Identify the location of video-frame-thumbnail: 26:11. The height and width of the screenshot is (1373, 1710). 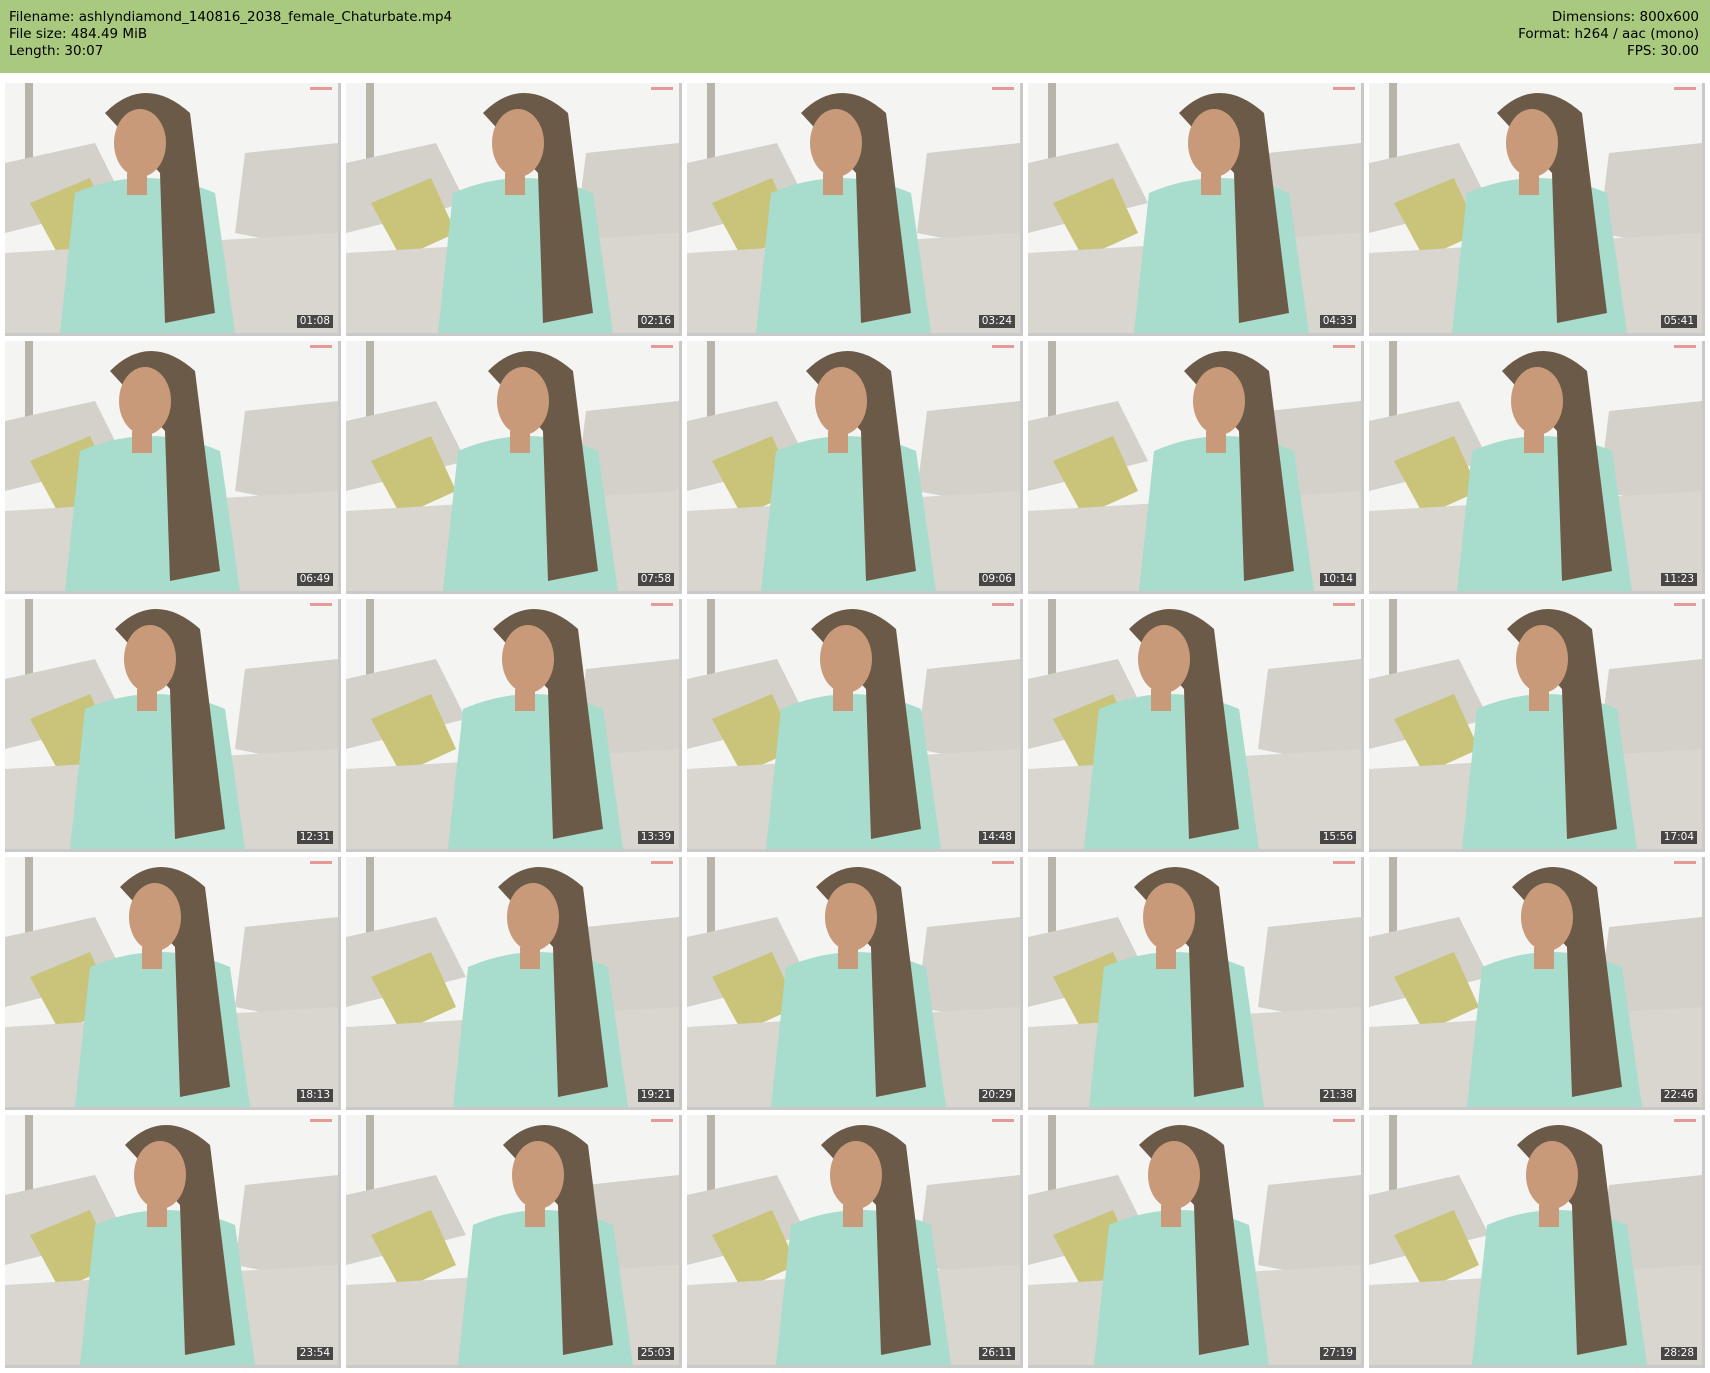
(855, 1241).